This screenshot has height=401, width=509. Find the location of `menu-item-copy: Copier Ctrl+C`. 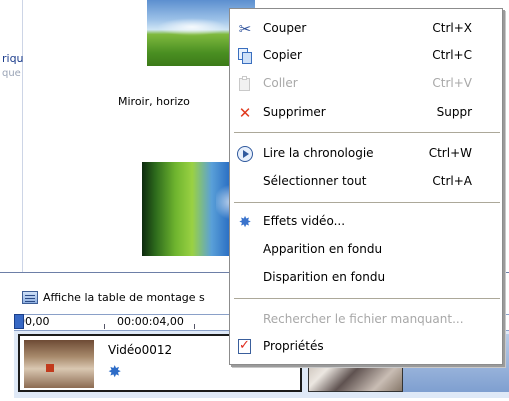

menu-item-copy: Copier Ctrl+C is located at coordinates (366, 56).